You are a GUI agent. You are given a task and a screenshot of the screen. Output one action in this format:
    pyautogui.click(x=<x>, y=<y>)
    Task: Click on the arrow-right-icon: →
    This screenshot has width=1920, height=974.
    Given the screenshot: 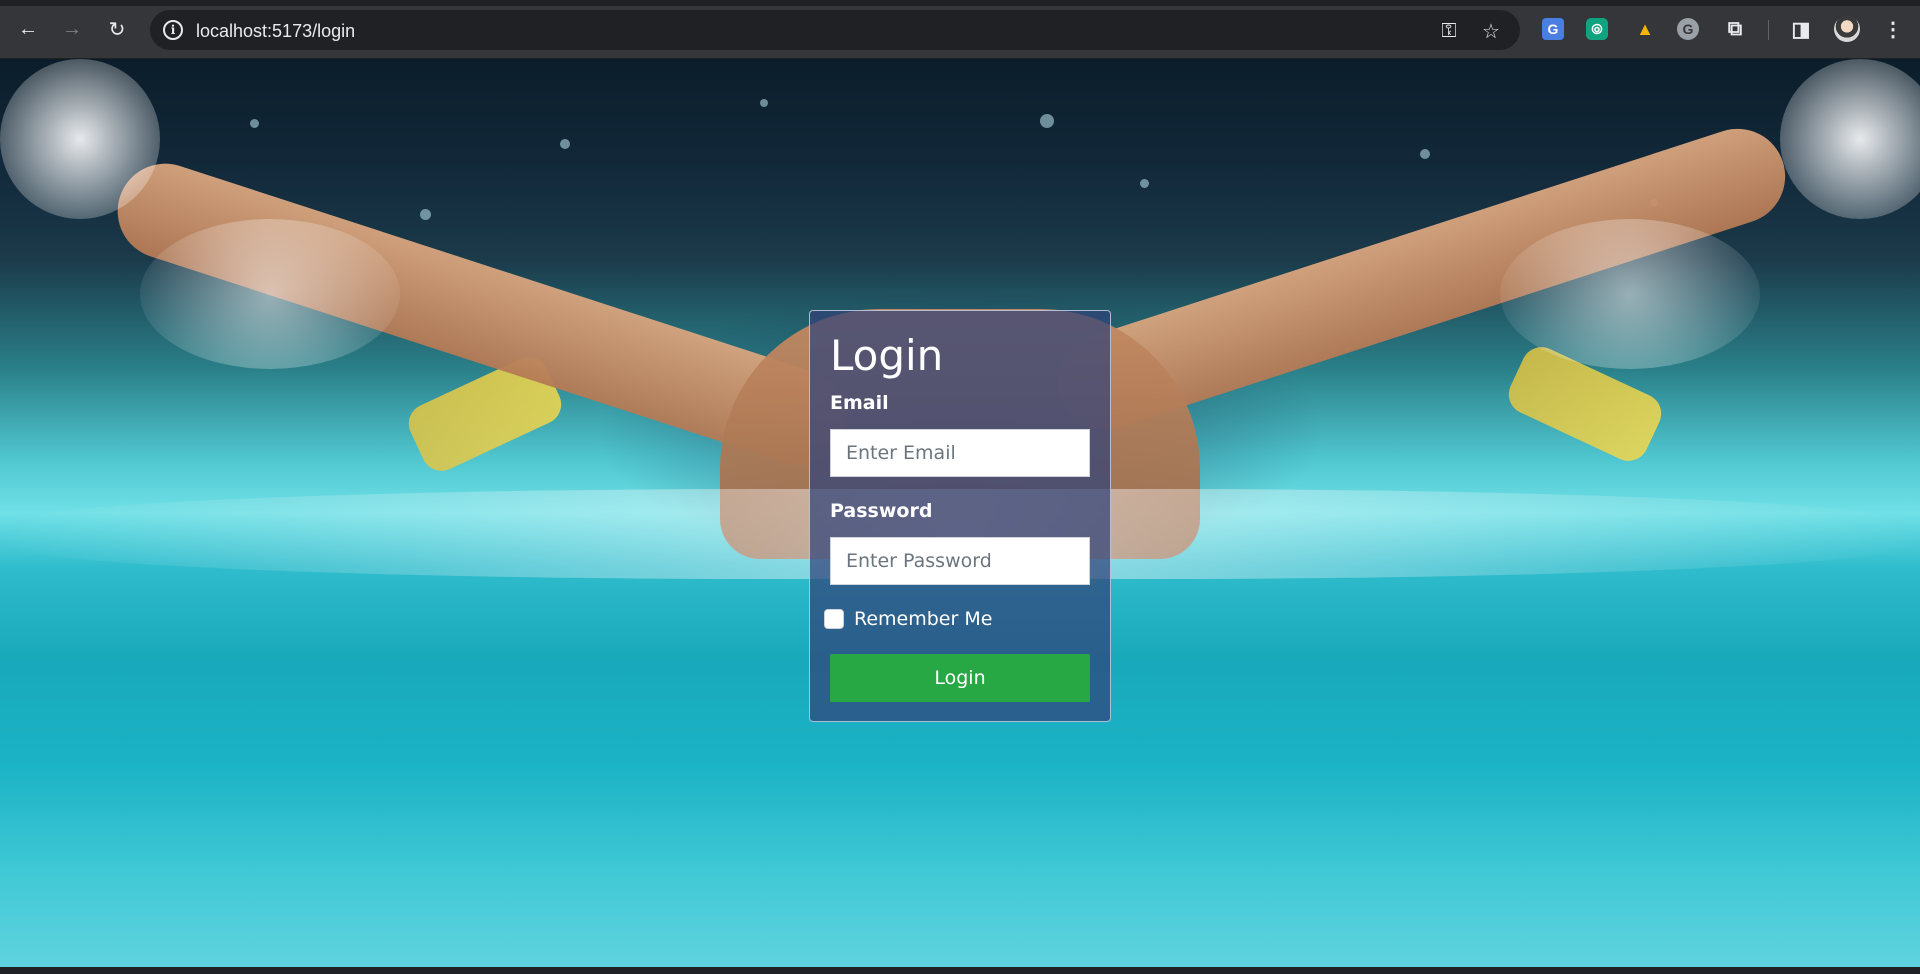 What is the action you would take?
    pyautogui.click(x=72, y=28)
    